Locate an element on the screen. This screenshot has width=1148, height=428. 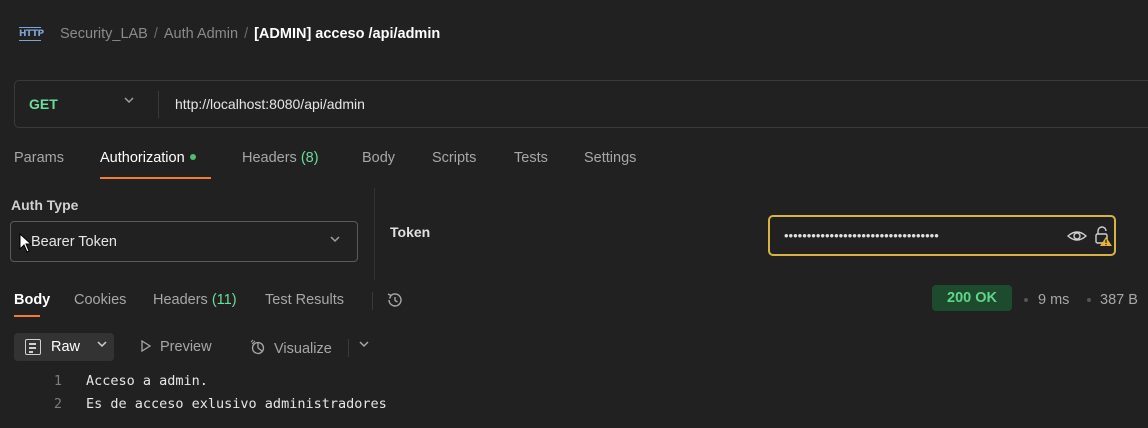
format-select: Raw is located at coordinates (64, 347).